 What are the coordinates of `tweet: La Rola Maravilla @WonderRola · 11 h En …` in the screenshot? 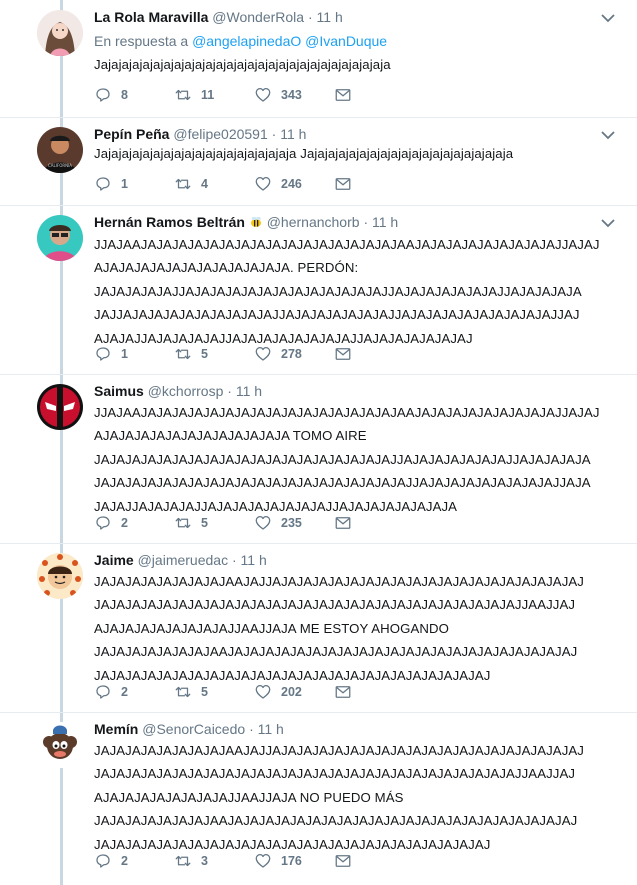 It's located at (318, 58).